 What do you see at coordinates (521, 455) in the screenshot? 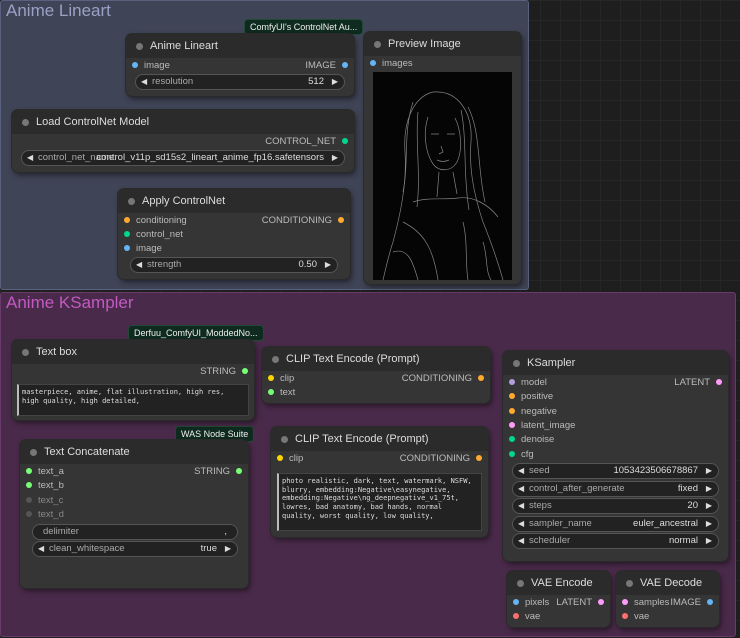
I see `input-slot-cfg: cfg` at bounding box center [521, 455].